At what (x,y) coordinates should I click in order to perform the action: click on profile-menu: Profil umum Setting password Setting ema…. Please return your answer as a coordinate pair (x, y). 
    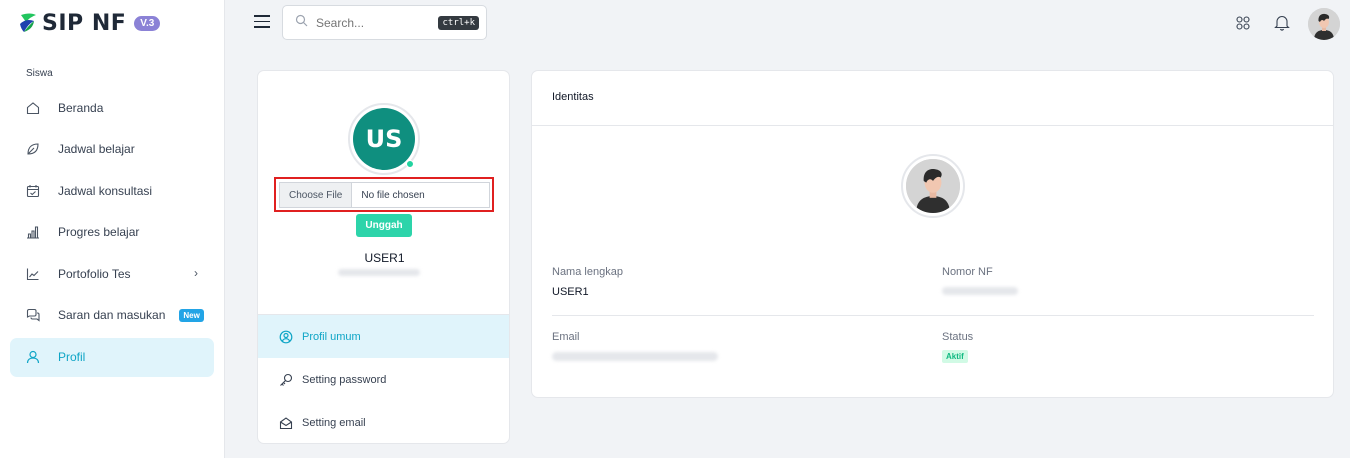
    Looking at the image, I should click on (383, 378).